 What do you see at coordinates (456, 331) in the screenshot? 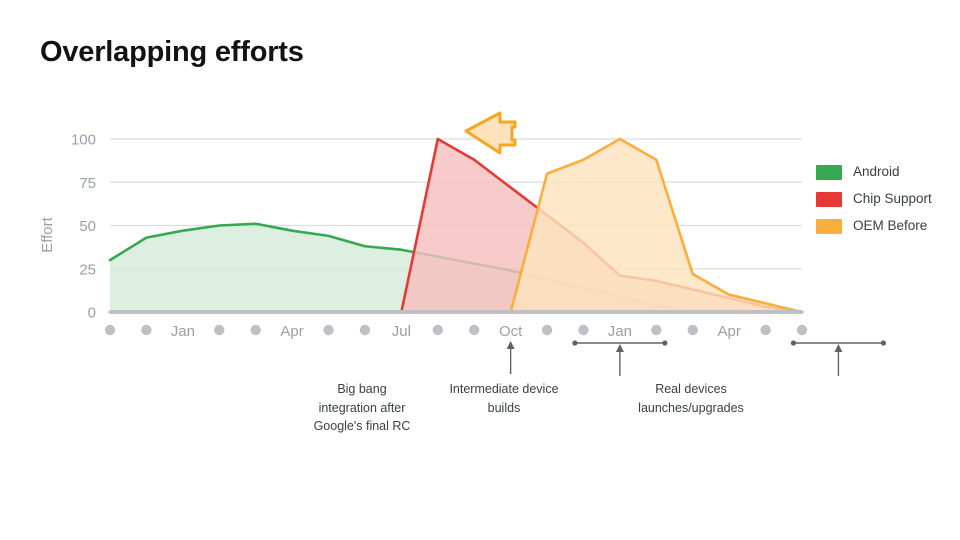
I see `x-axis-marks: Jan Apr Jul Oct Jan Apr` at bounding box center [456, 331].